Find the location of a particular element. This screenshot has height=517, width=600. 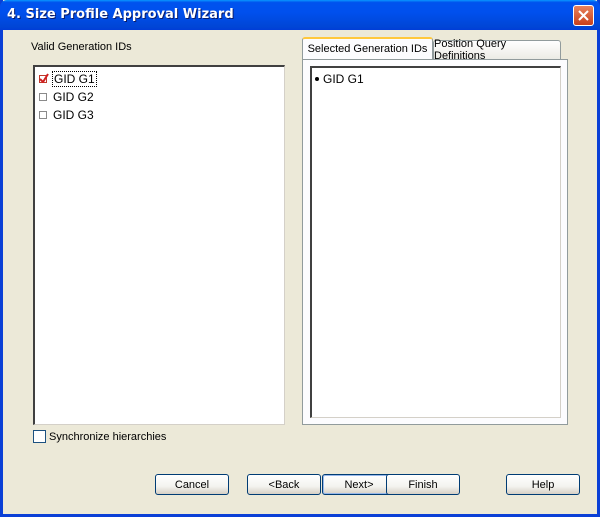

synchronize-label: Synchronize hierarchies is located at coordinates (108, 436).